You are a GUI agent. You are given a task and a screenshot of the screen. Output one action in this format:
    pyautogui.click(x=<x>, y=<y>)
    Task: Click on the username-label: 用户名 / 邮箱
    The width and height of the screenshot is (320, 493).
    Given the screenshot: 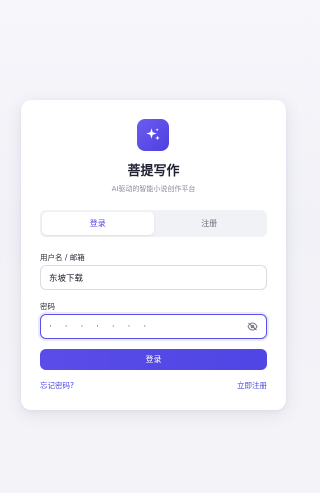 What is the action you would take?
    pyautogui.click(x=62, y=257)
    